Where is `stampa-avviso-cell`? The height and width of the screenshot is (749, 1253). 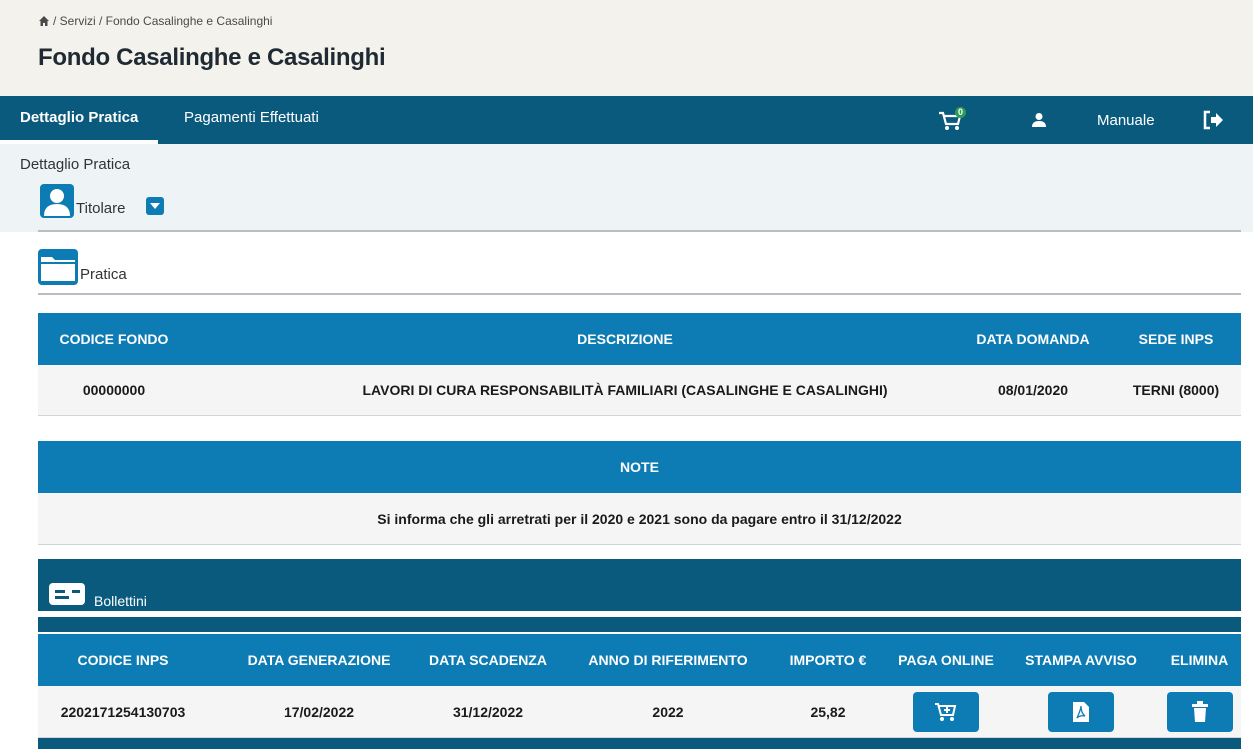 stampa-avviso-cell is located at coordinates (1081, 711).